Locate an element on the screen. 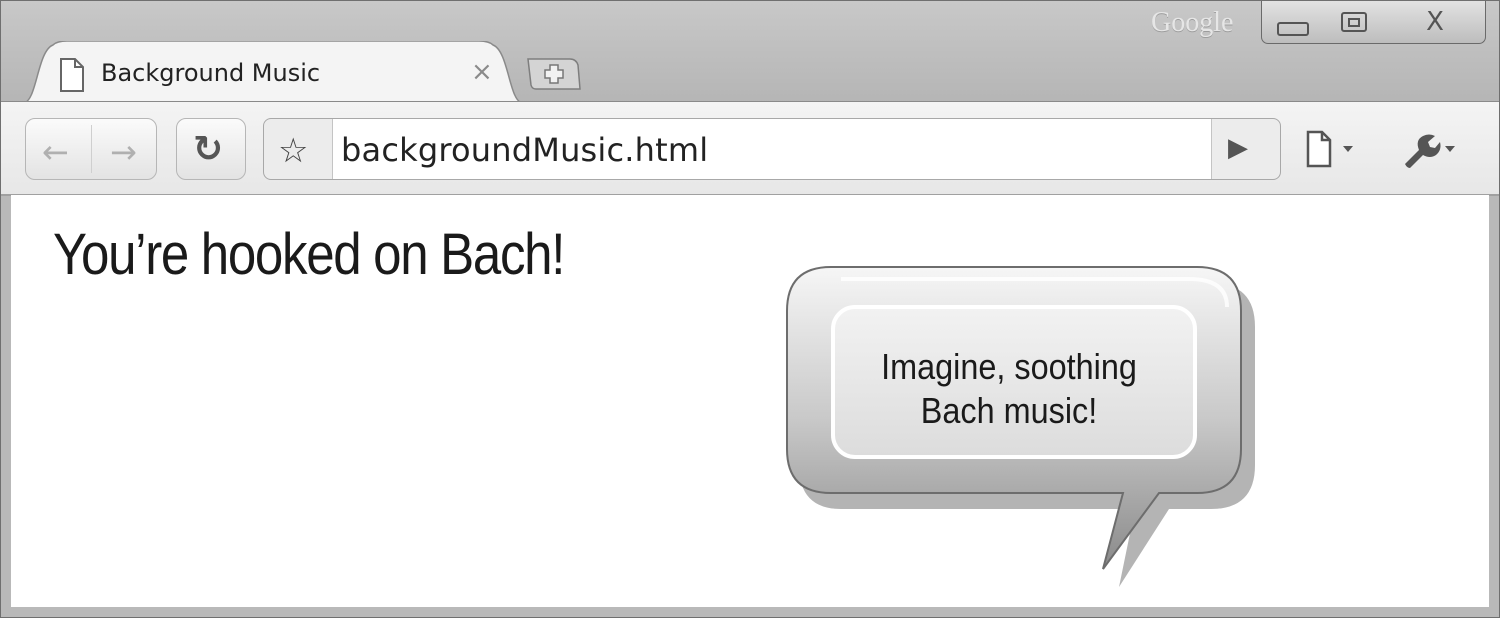  address-bar: ☆ backgroundMusic.html ▶ is located at coordinates (772, 149).